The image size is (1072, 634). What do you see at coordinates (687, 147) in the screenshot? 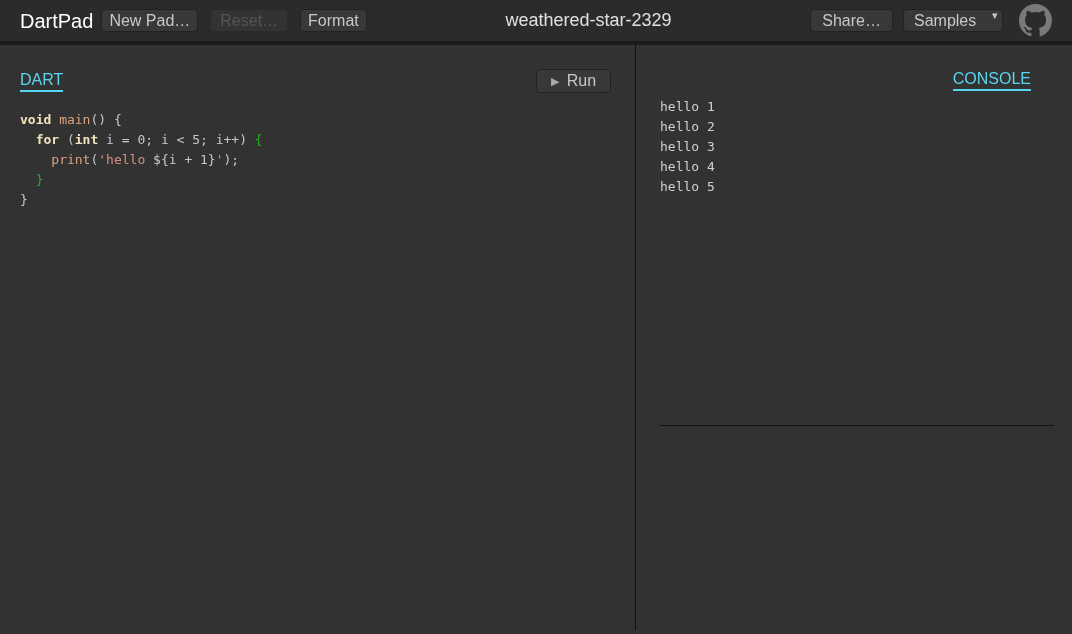
I see `console-output-line: hello 3` at bounding box center [687, 147].